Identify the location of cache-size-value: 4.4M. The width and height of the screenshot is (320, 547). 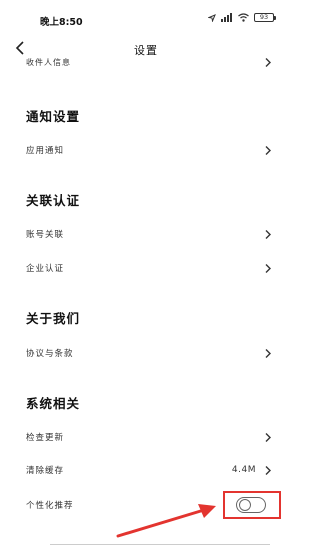
(243, 470).